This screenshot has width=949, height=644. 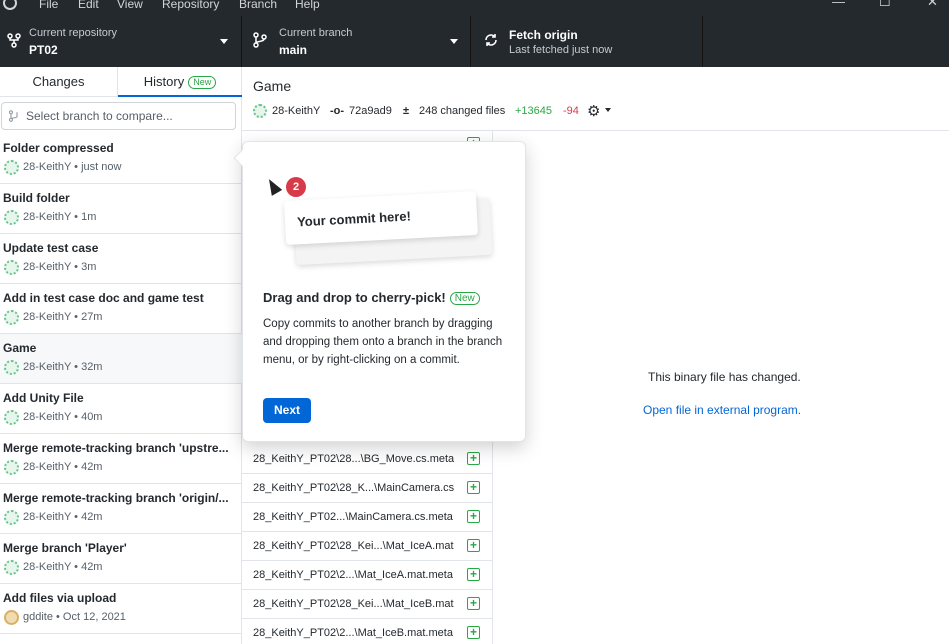 I want to click on sidebar-tabs: Changes History New, so click(x=121, y=82).